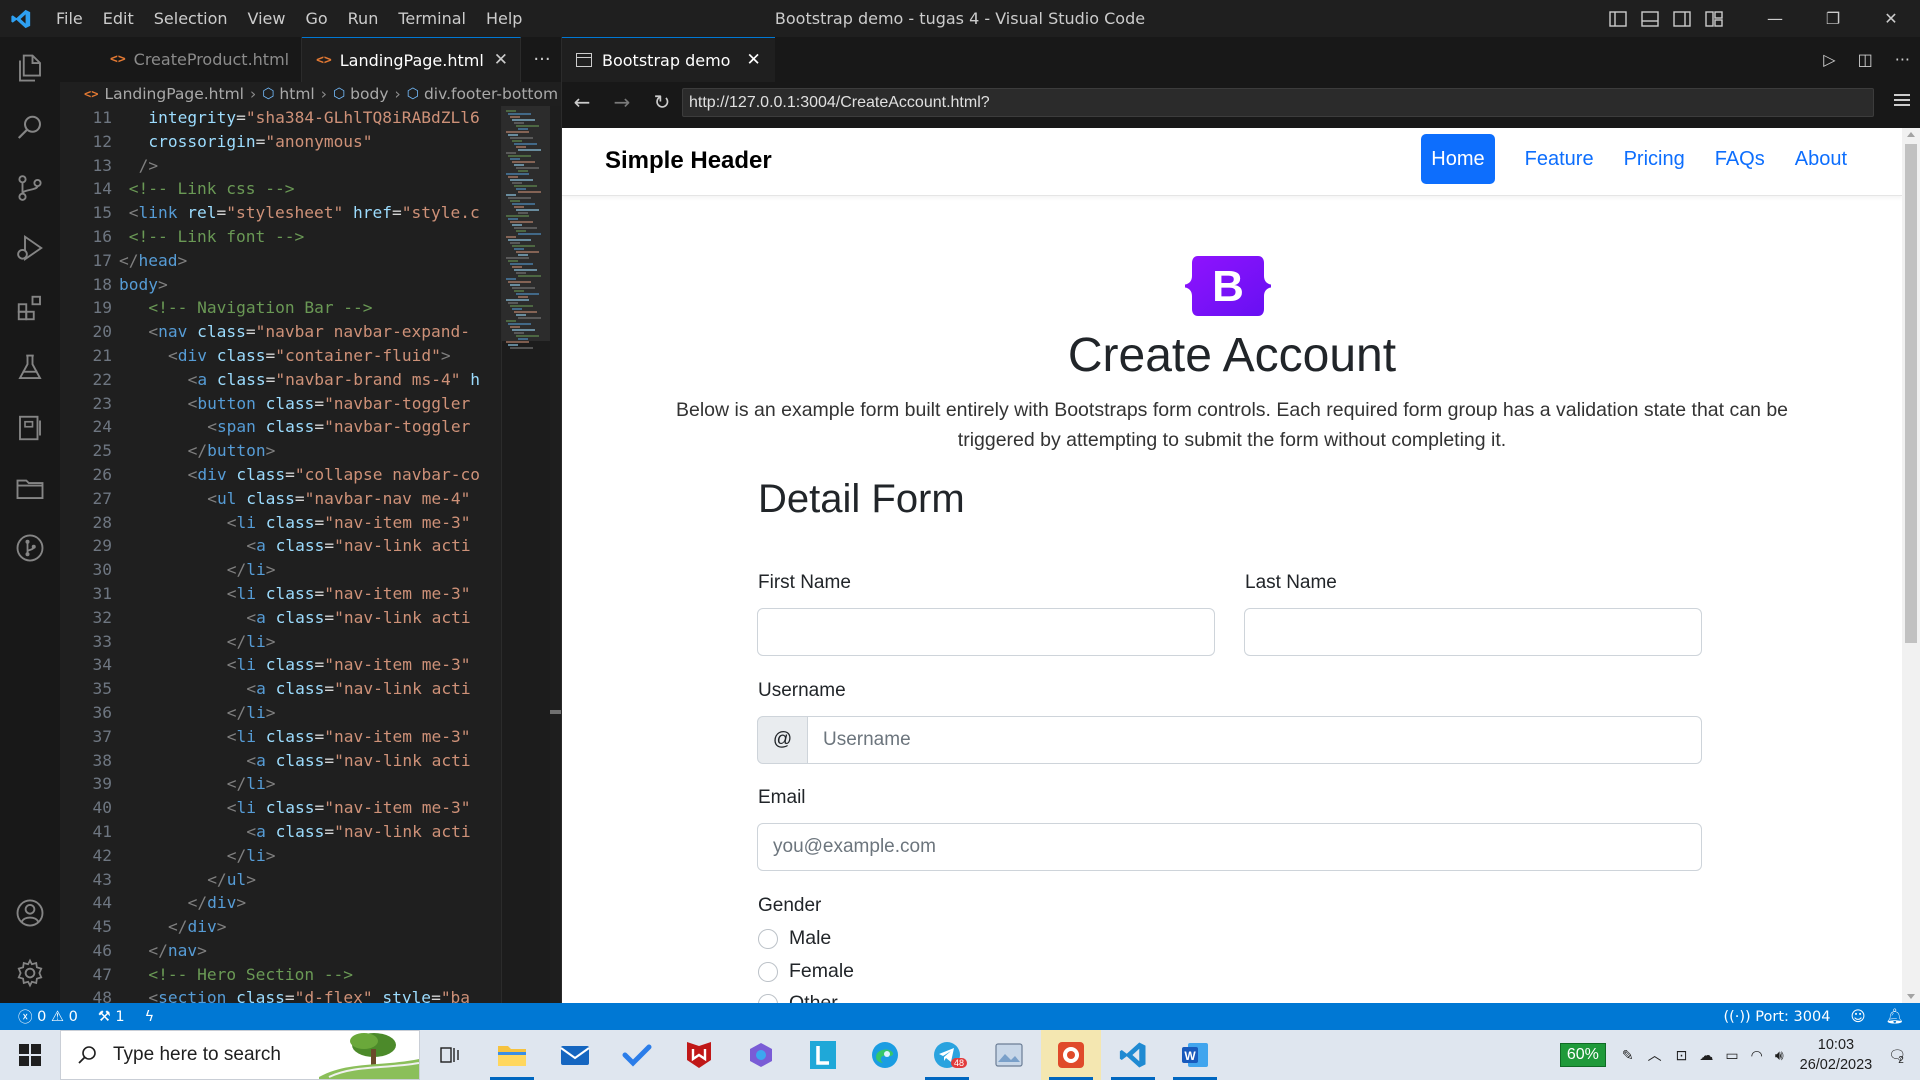 Image resolution: width=1920 pixels, height=1080 pixels. Describe the element at coordinates (150, 1017) in the screenshot. I see `lightning-icon: ϟ` at that location.